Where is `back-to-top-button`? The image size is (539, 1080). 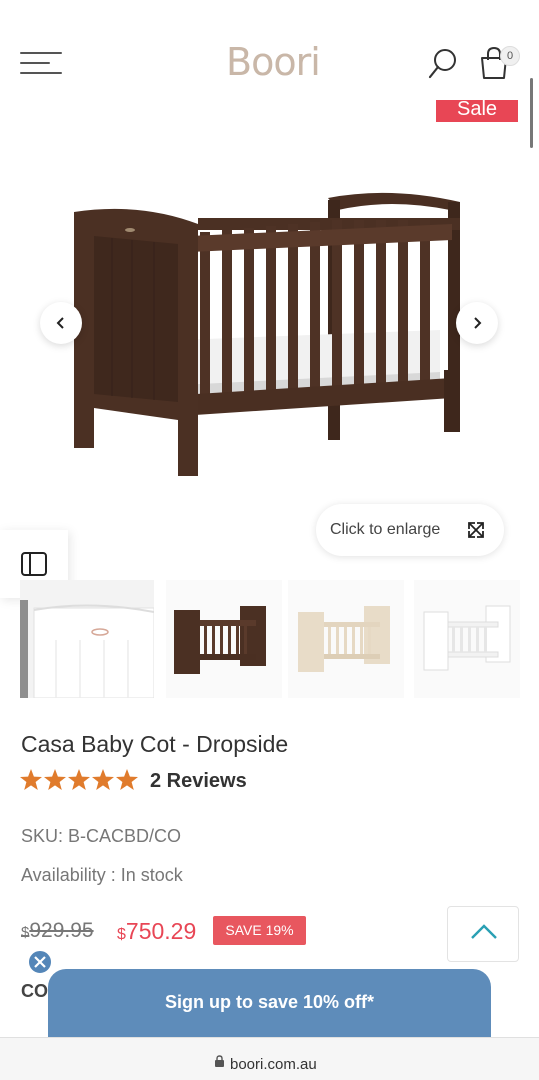 back-to-top-button is located at coordinates (483, 934).